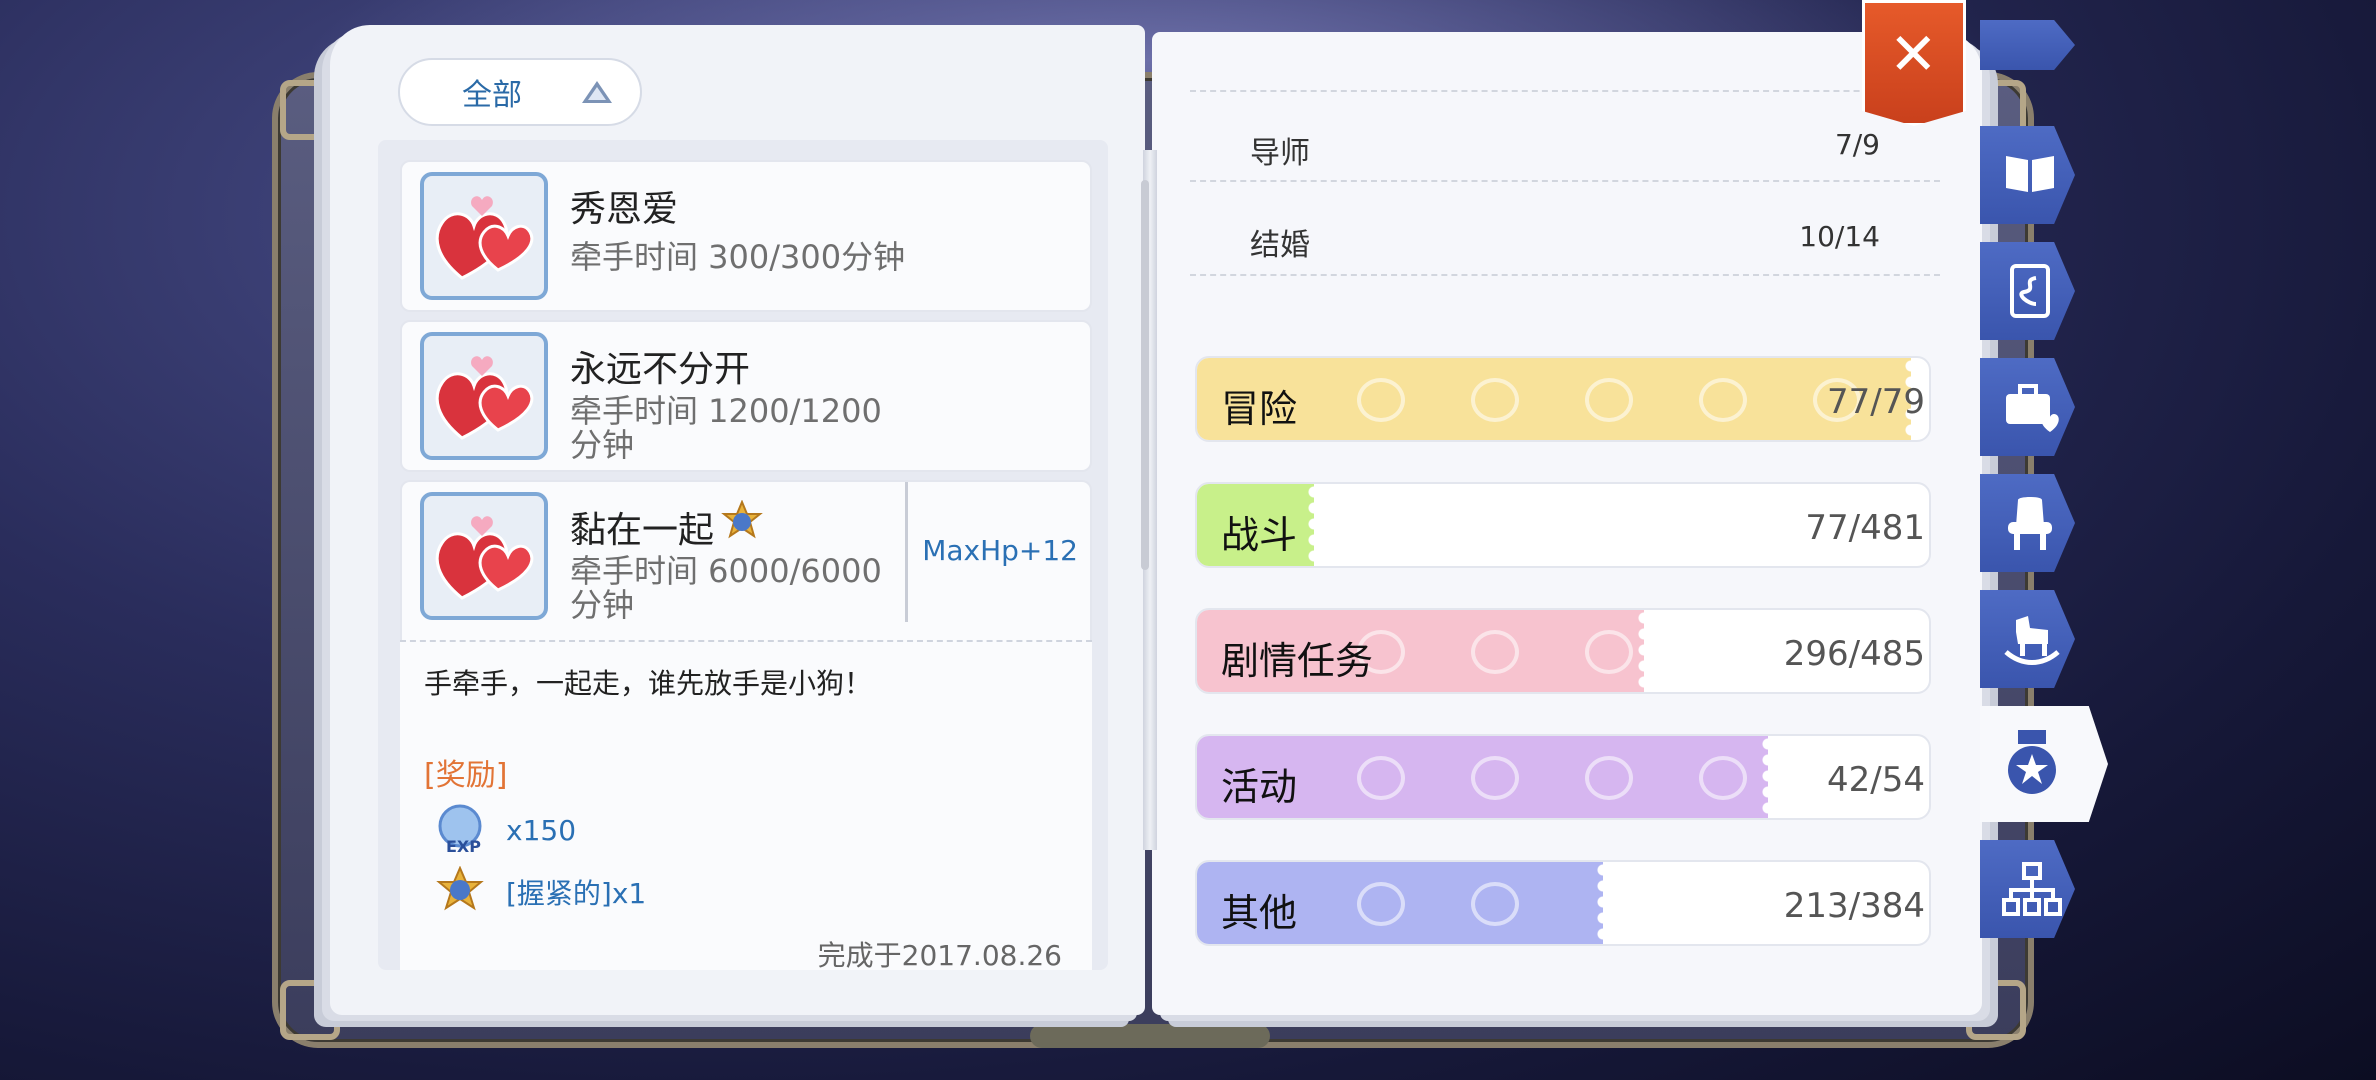 This screenshot has width=2376, height=1080. What do you see at coordinates (1563, 903) in the screenshot?
I see `category-other: 其他 213/384` at bounding box center [1563, 903].